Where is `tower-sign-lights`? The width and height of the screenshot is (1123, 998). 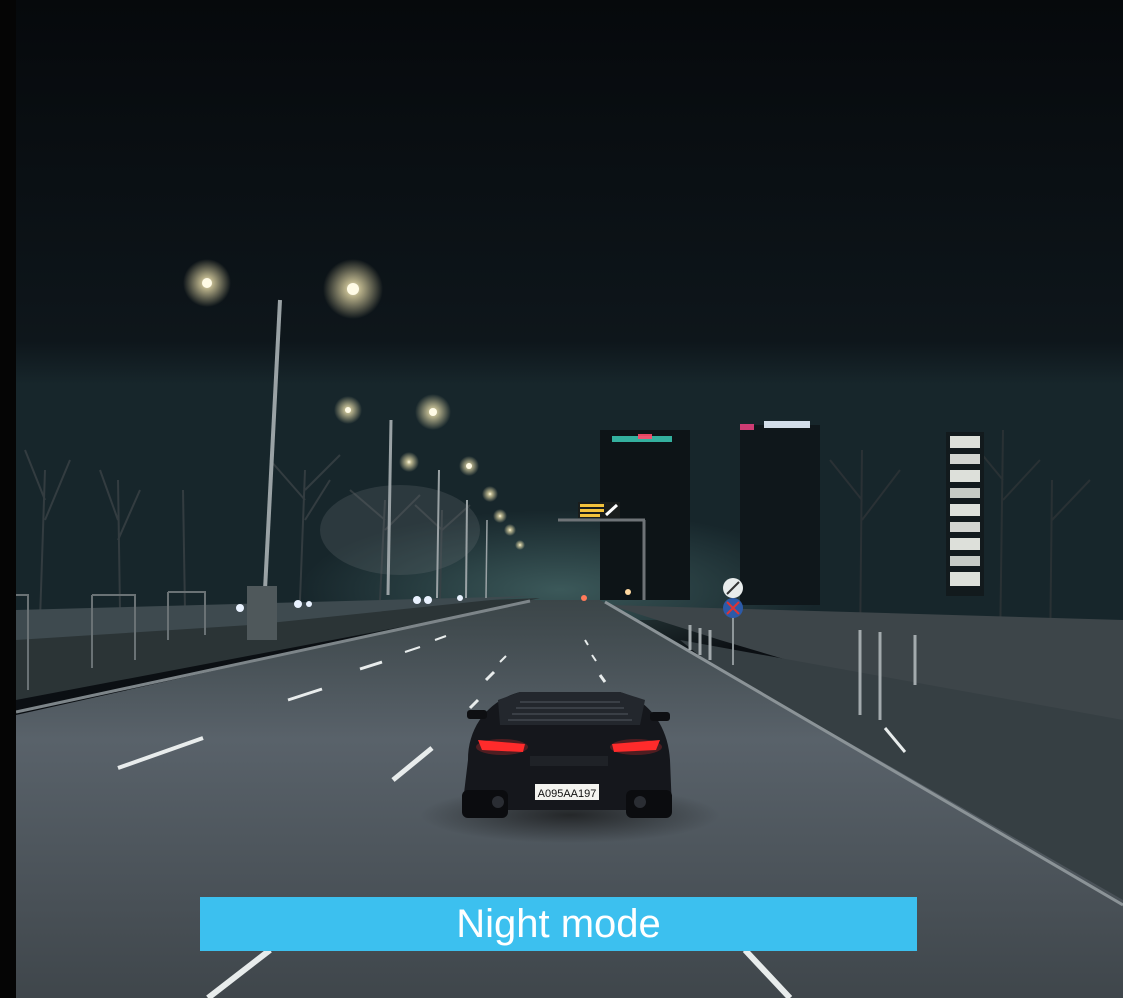 tower-sign-lights is located at coordinates (965, 511).